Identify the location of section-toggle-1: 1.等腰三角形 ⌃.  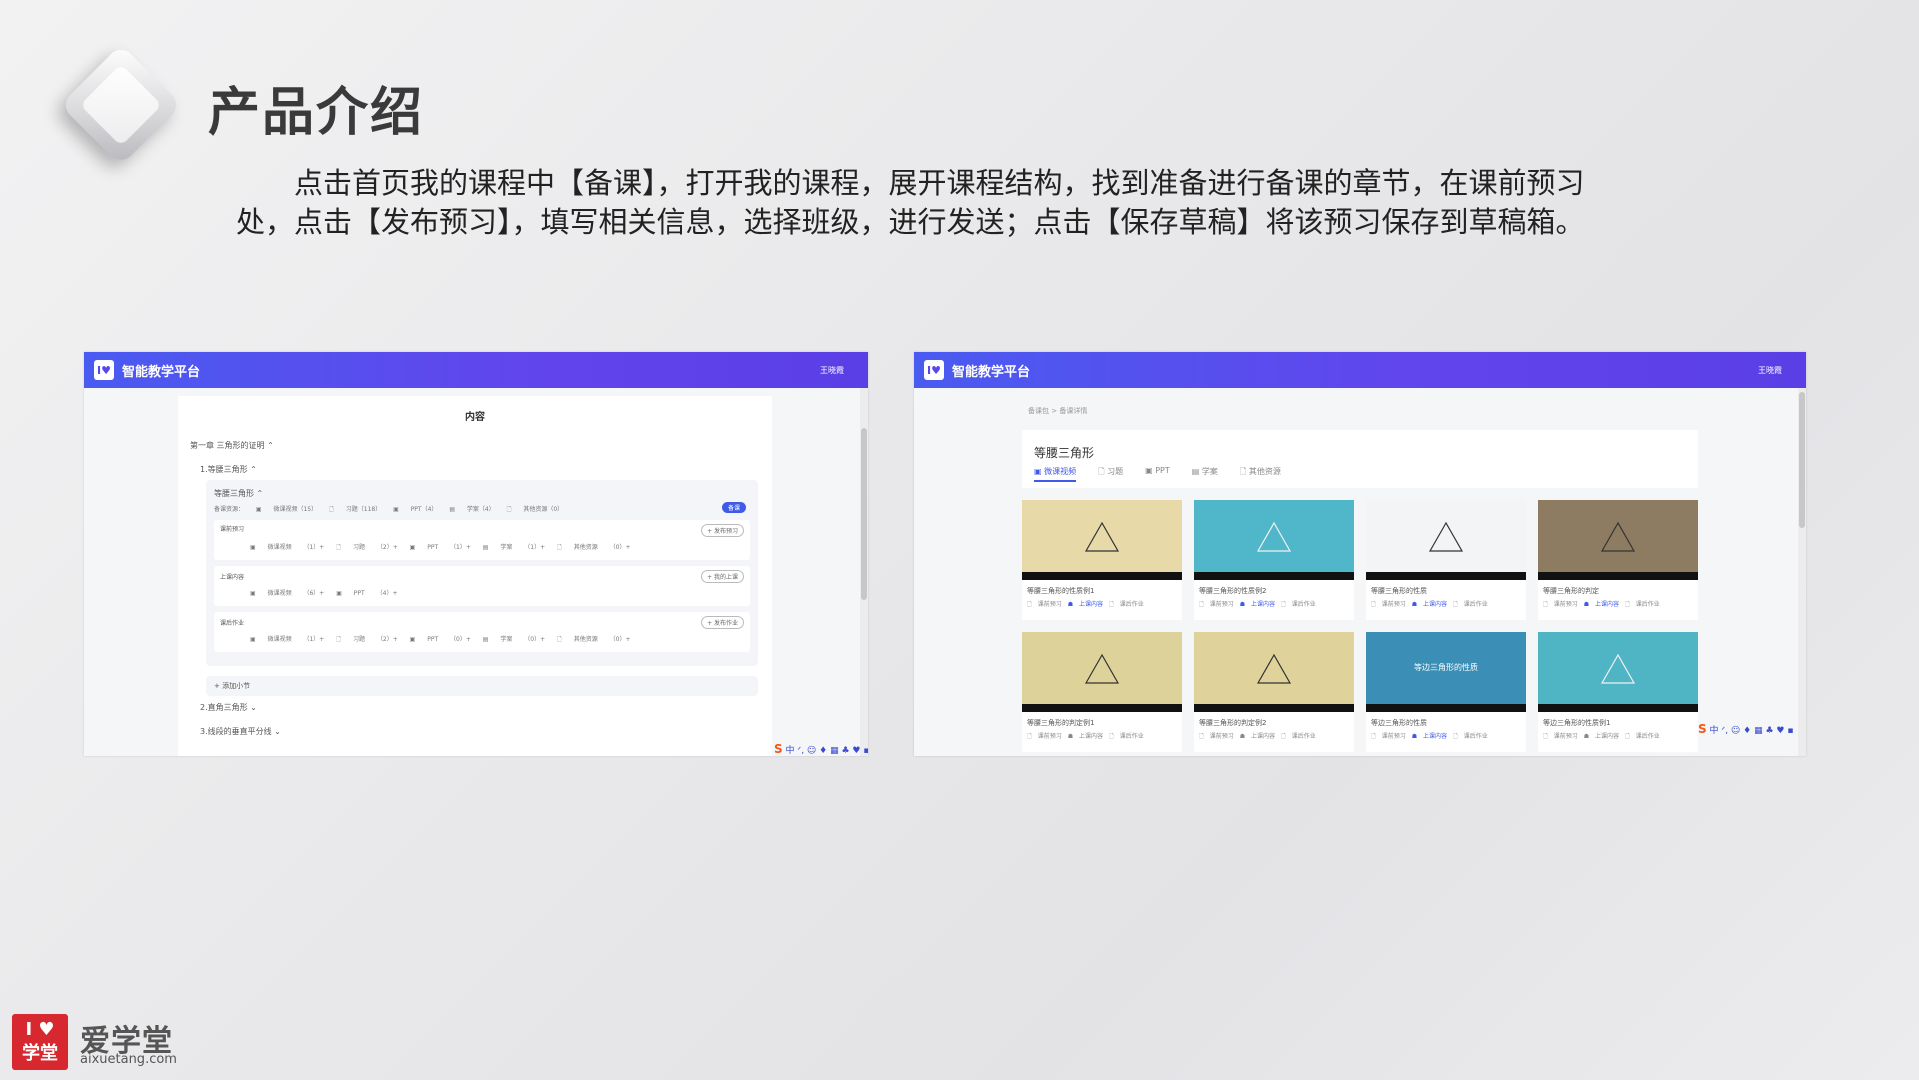
(228, 469).